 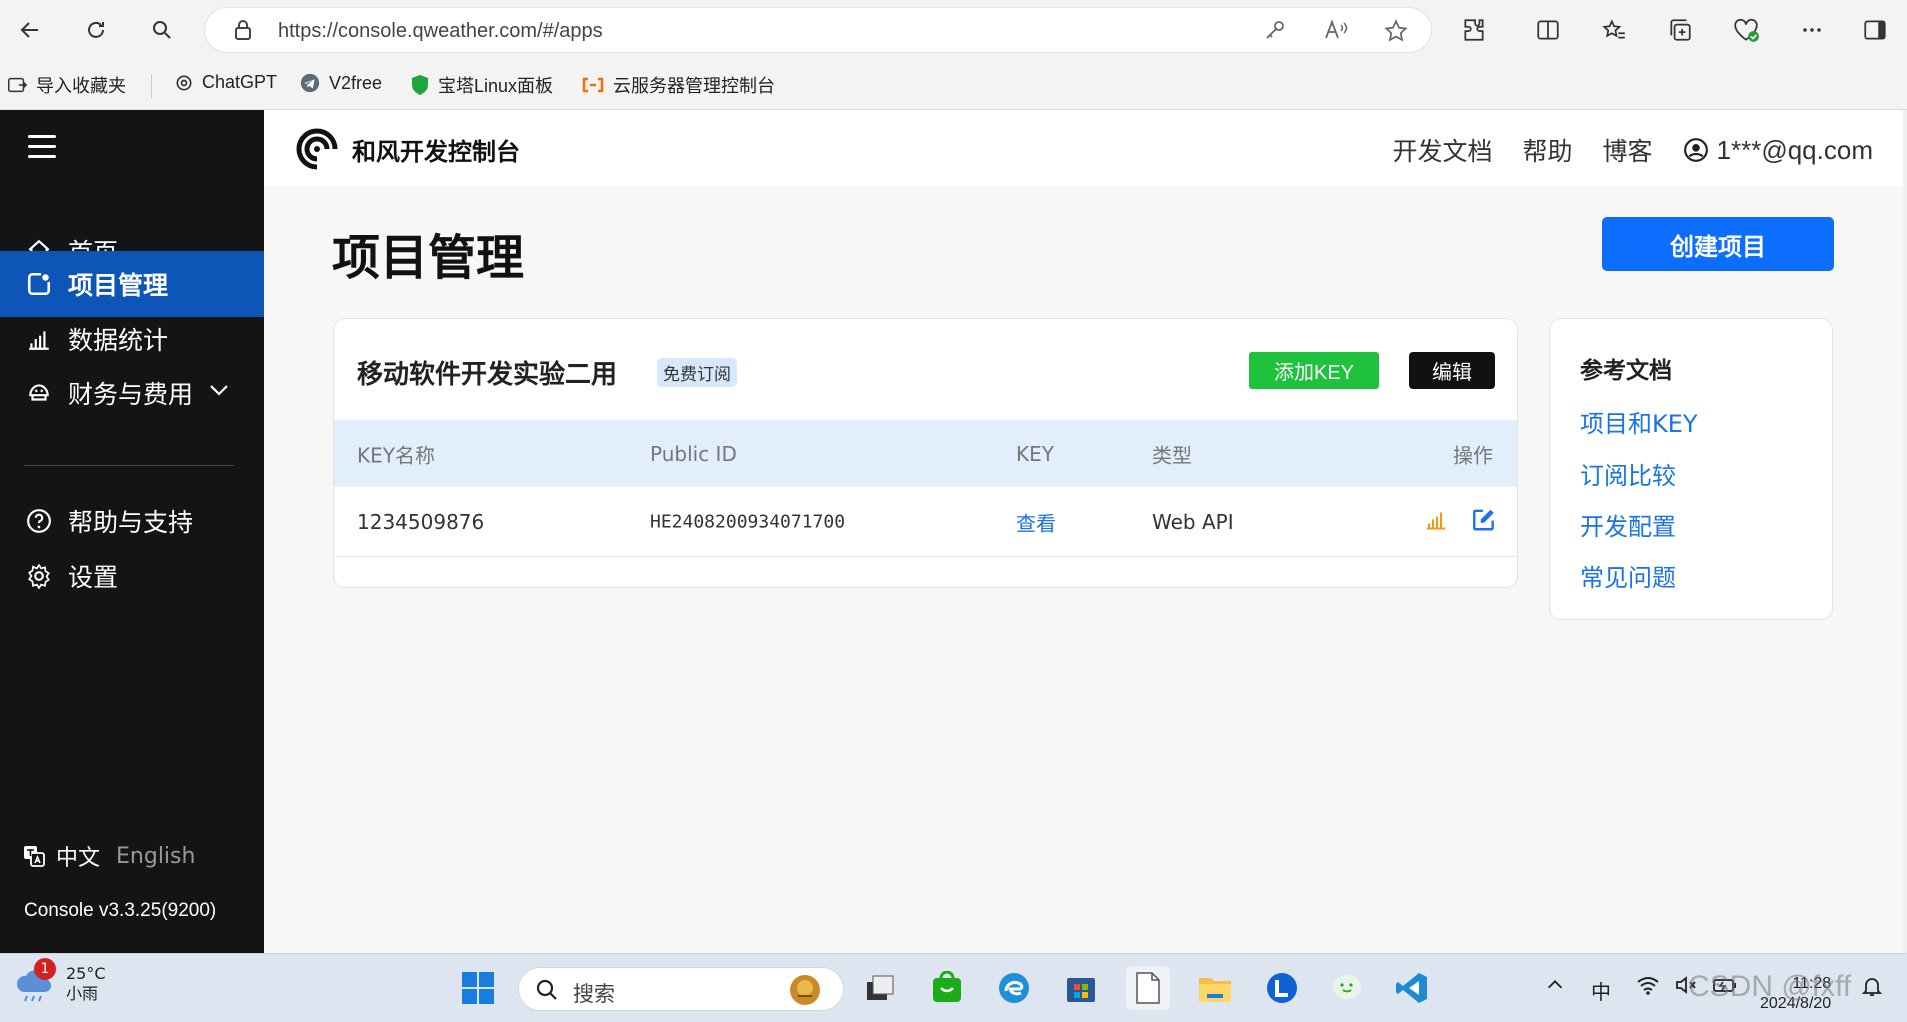 What do you see at coordinates (1555, 987) in the screenshot?
I see `tray-overflow-icon` at bounding box center [1555, 987].